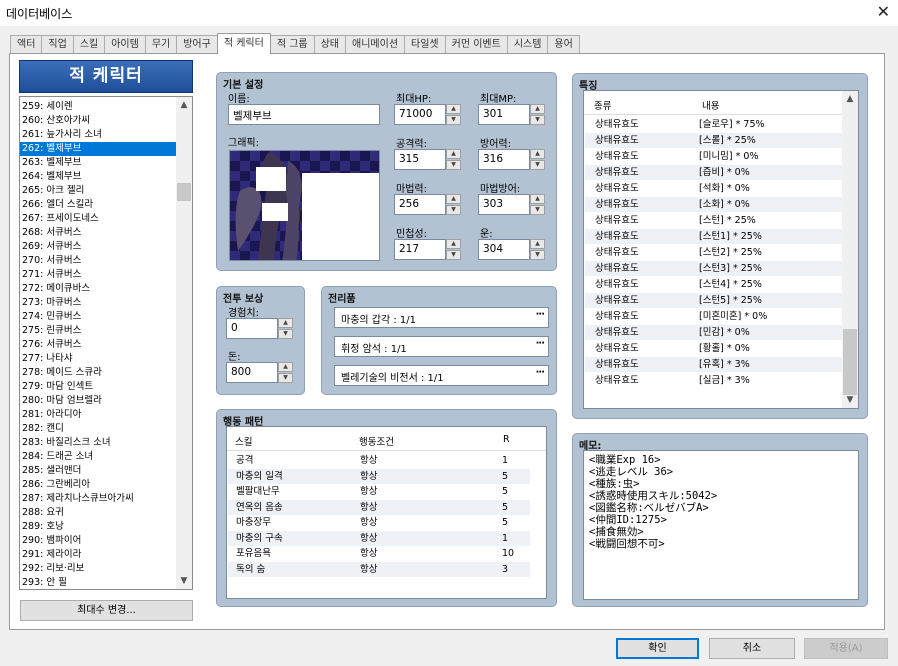 The image size is (898, 666). What do you see at coordinates (420, 114) in the screenshot?
I see `maxhp-input: 71000` at bounding box center [420, 114].